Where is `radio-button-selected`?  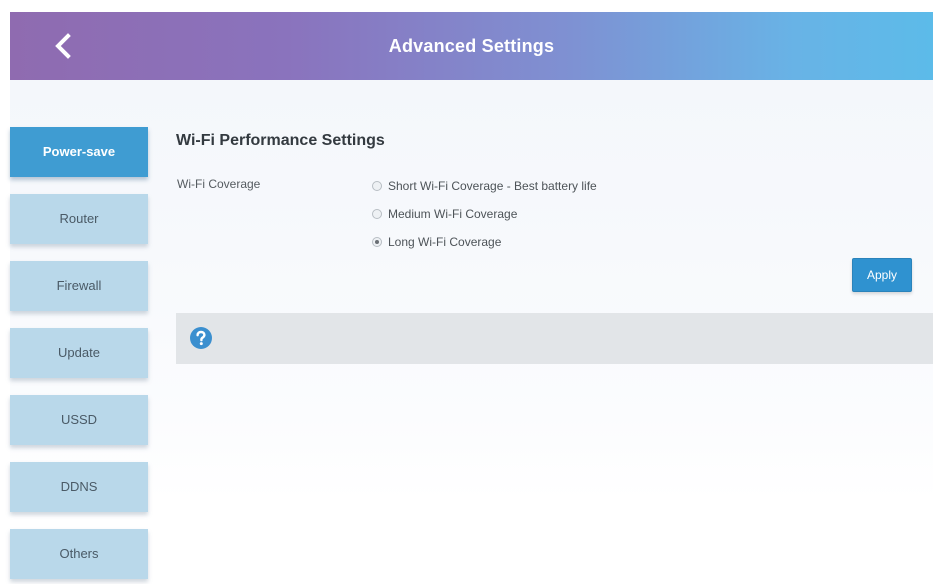 radio-button-selected is located at coordinates (377, 242).